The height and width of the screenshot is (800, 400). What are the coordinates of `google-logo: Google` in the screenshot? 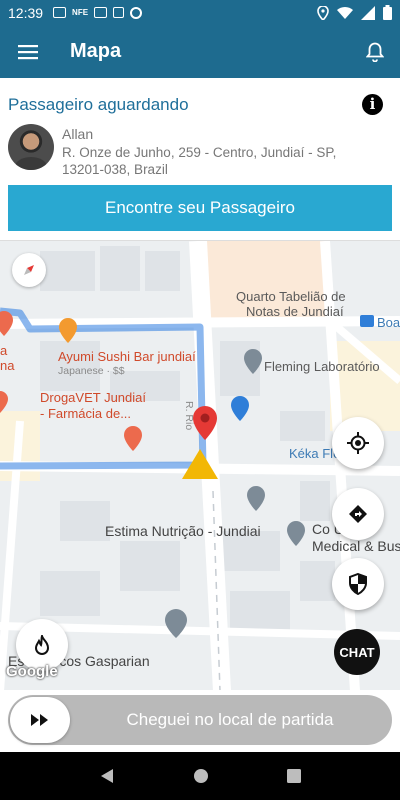 It's located at (32, 671).